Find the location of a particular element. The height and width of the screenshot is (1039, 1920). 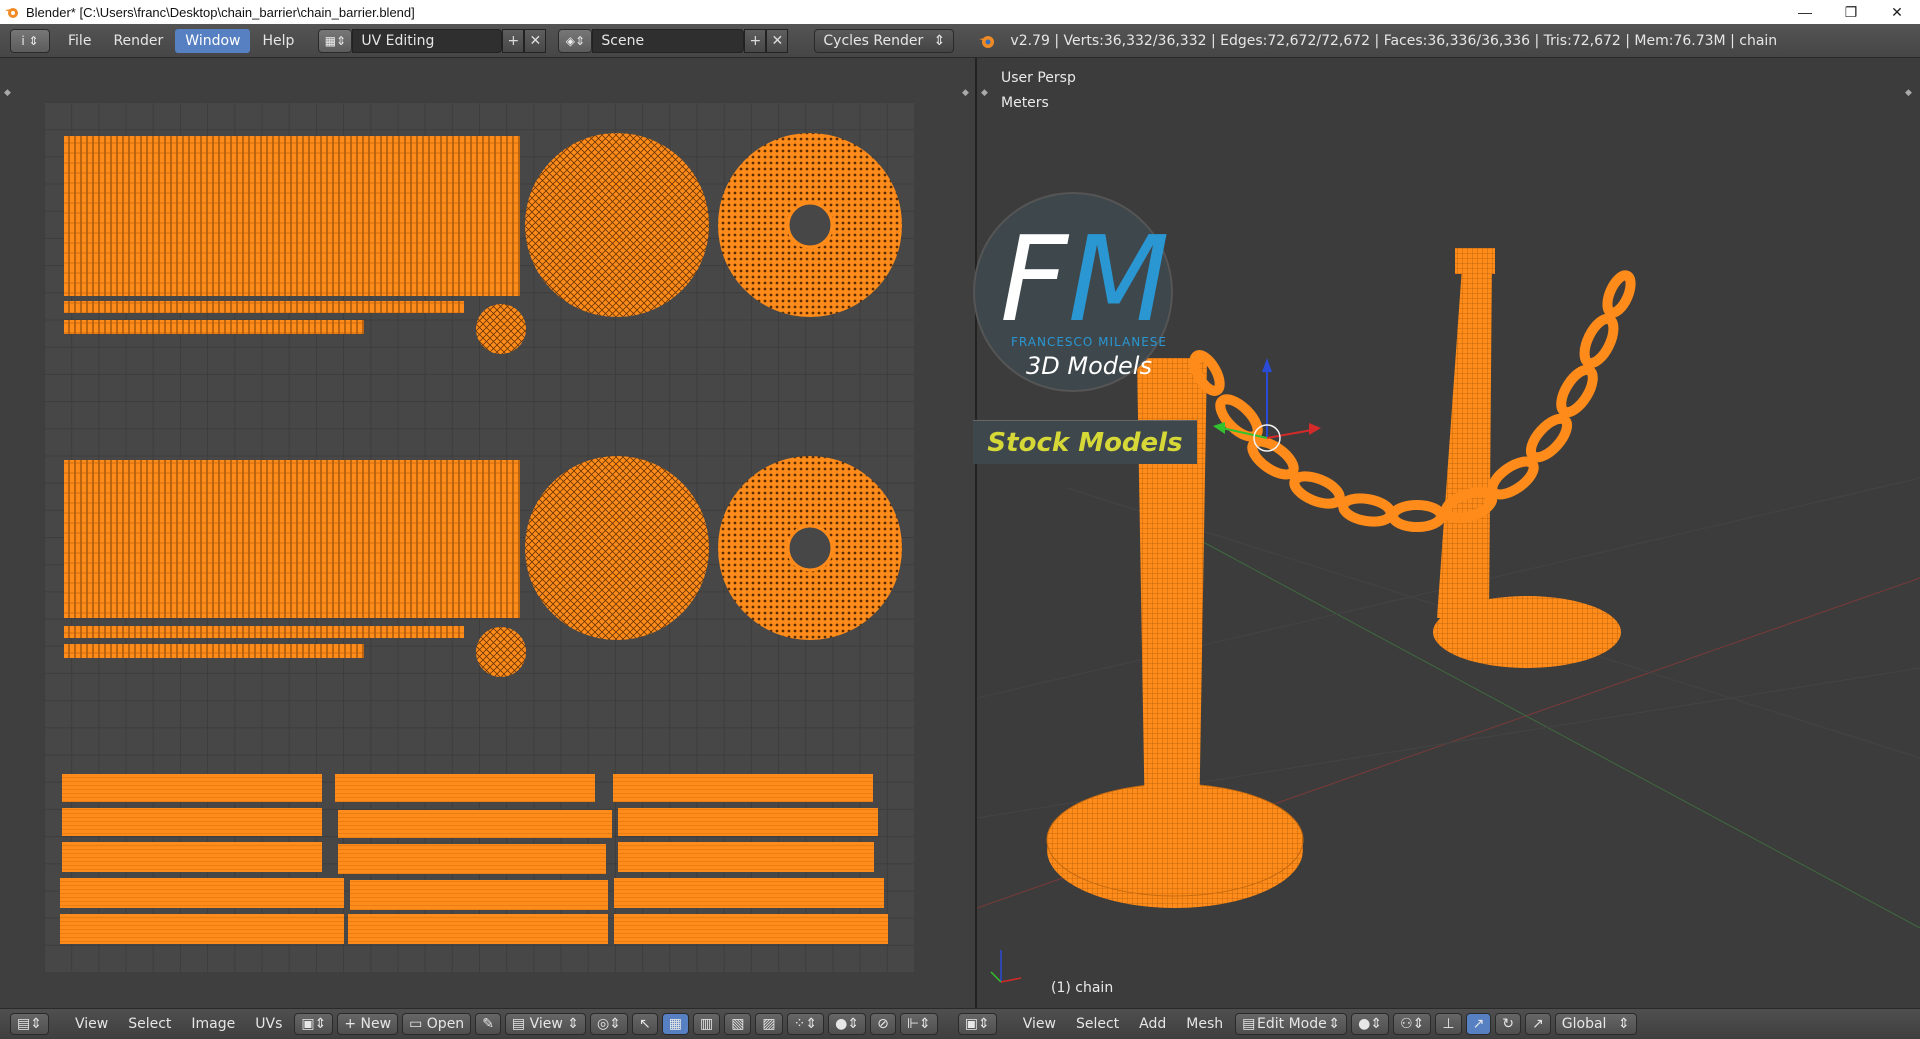

add-layout-button: + is located at coordinates (513, 40).